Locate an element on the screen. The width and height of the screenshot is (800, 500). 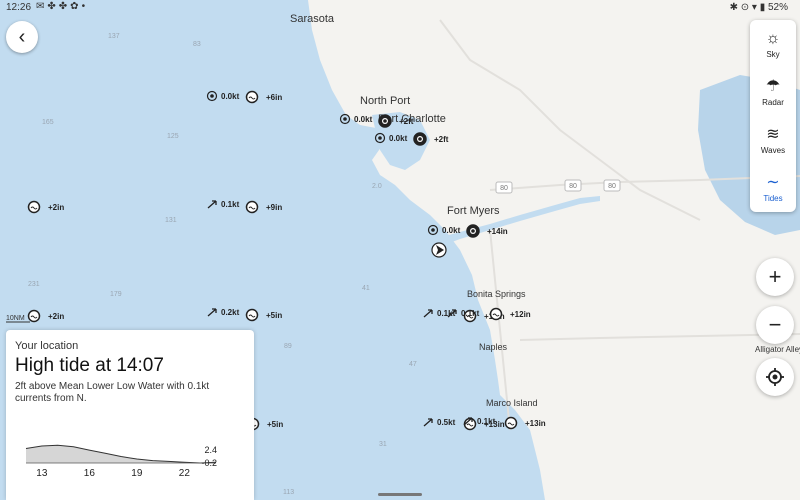
layer-sky: ☼ Sky is located at coordinates (773, 44).